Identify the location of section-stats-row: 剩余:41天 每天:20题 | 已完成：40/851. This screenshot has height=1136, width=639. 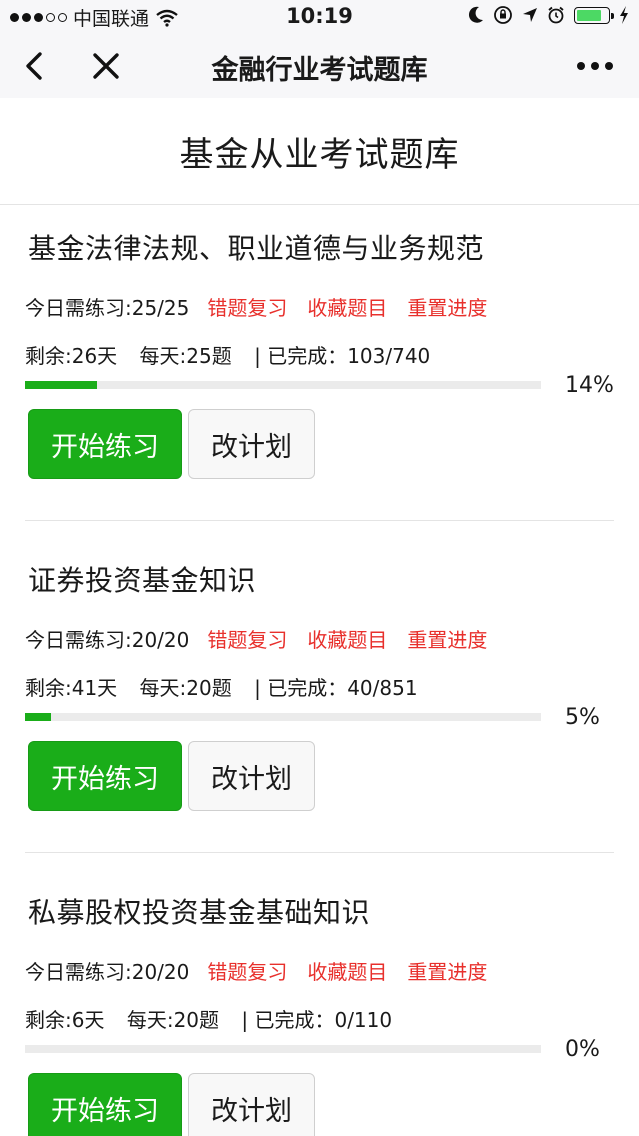
(229, 686).